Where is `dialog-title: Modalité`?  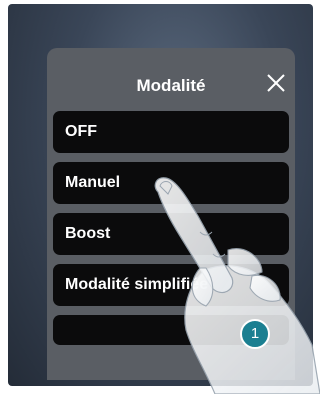
dialog-title: Modalité is located at coordinates (171, 85).